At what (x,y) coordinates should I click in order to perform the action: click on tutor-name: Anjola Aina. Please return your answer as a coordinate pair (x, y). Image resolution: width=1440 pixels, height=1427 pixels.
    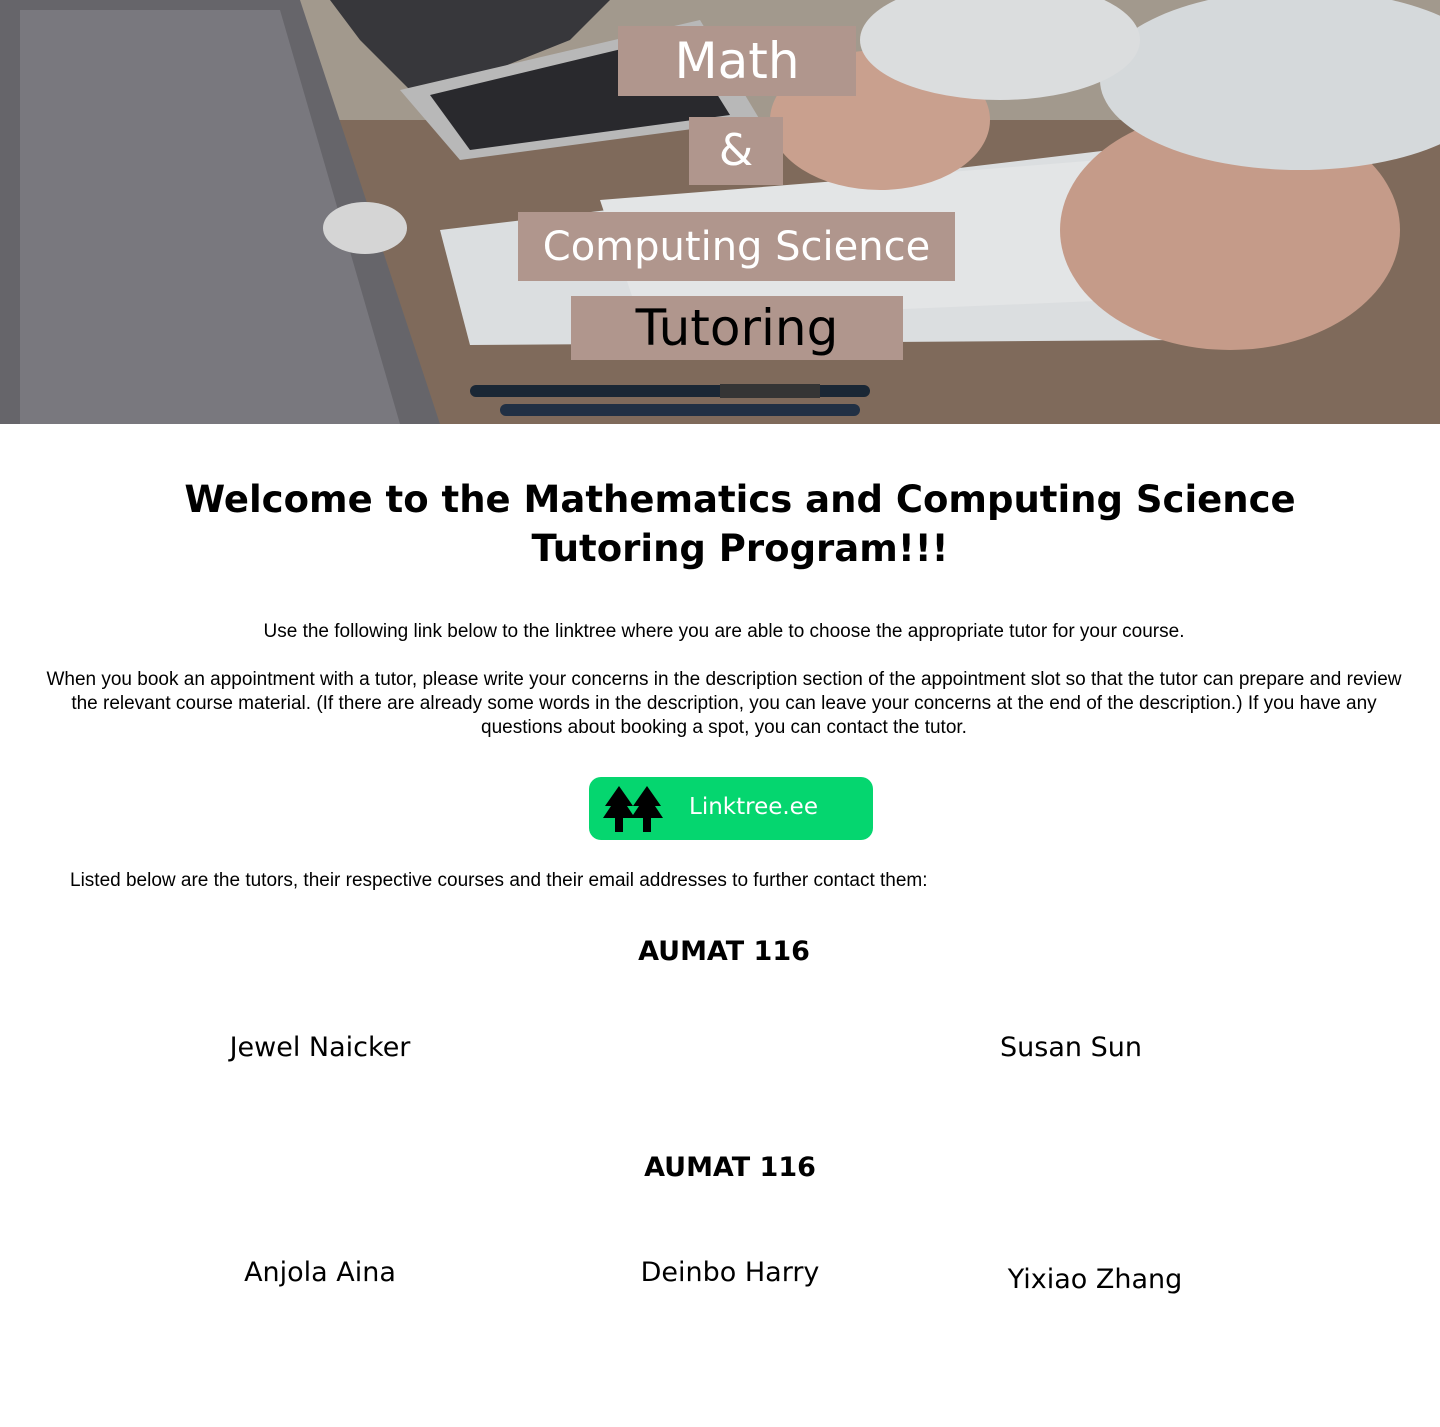
    Looking at the image, I should click on (320, 1272).